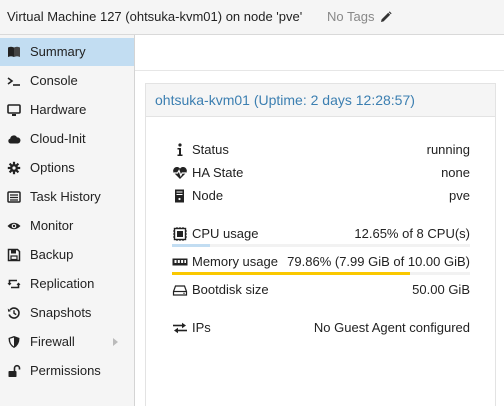  Describe the element at coordinates (52, 341) in the screenshot. I see `sidebar-item-label: Firewall` at that location.